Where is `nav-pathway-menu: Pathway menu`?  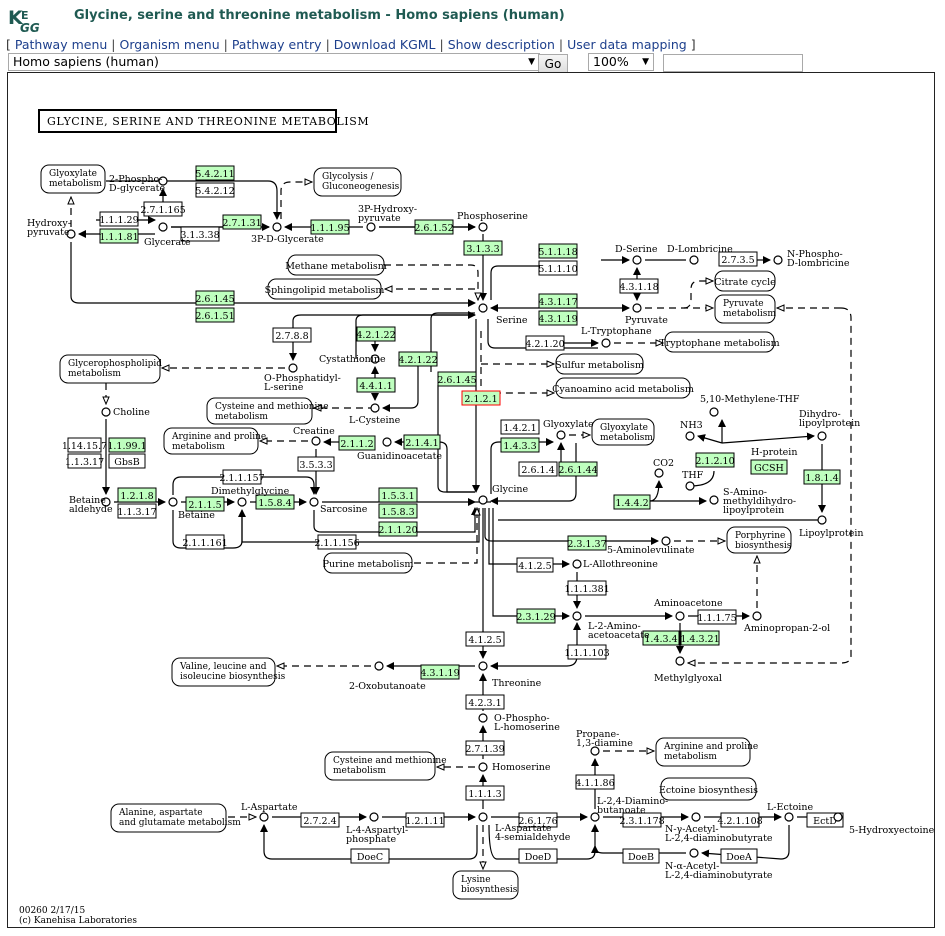 nav-pathway-menu: Pathway menu is located at coordinates (61, 44).